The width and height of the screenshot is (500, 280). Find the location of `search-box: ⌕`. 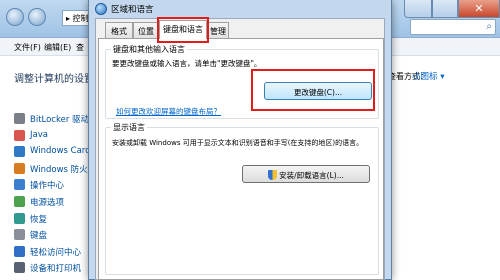

search-box: ⌕ is located at coordinates (453, 27).